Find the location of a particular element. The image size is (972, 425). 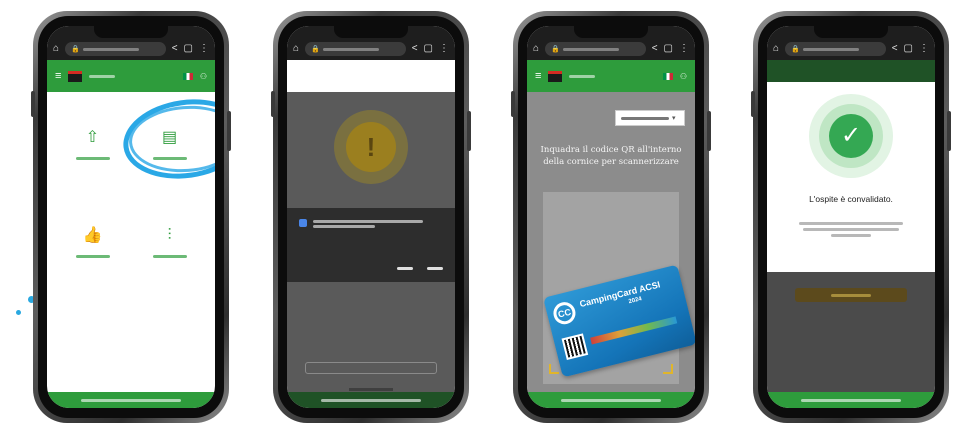

checklist-tile: ⫶ is located at coordinates (169, 242).